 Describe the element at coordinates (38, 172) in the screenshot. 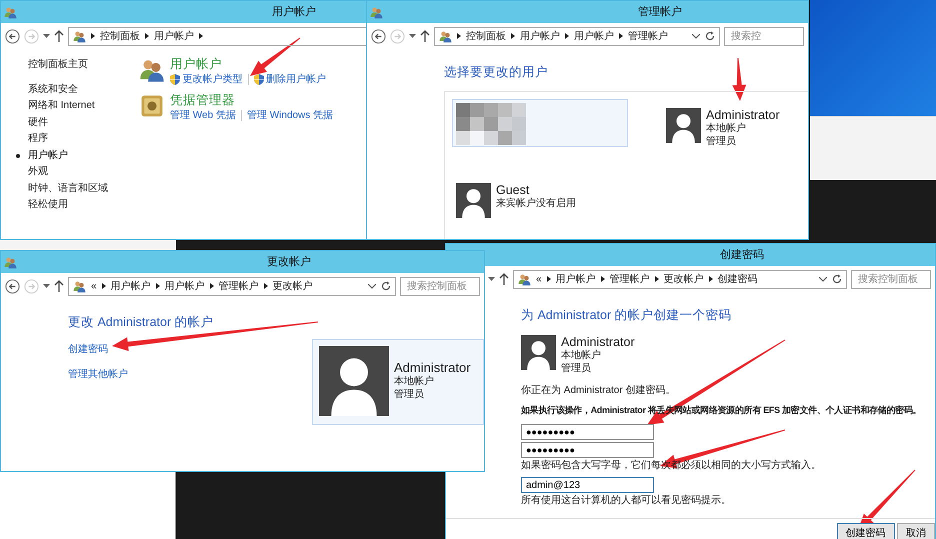

I see `sidebar-item: 外观` at that location.